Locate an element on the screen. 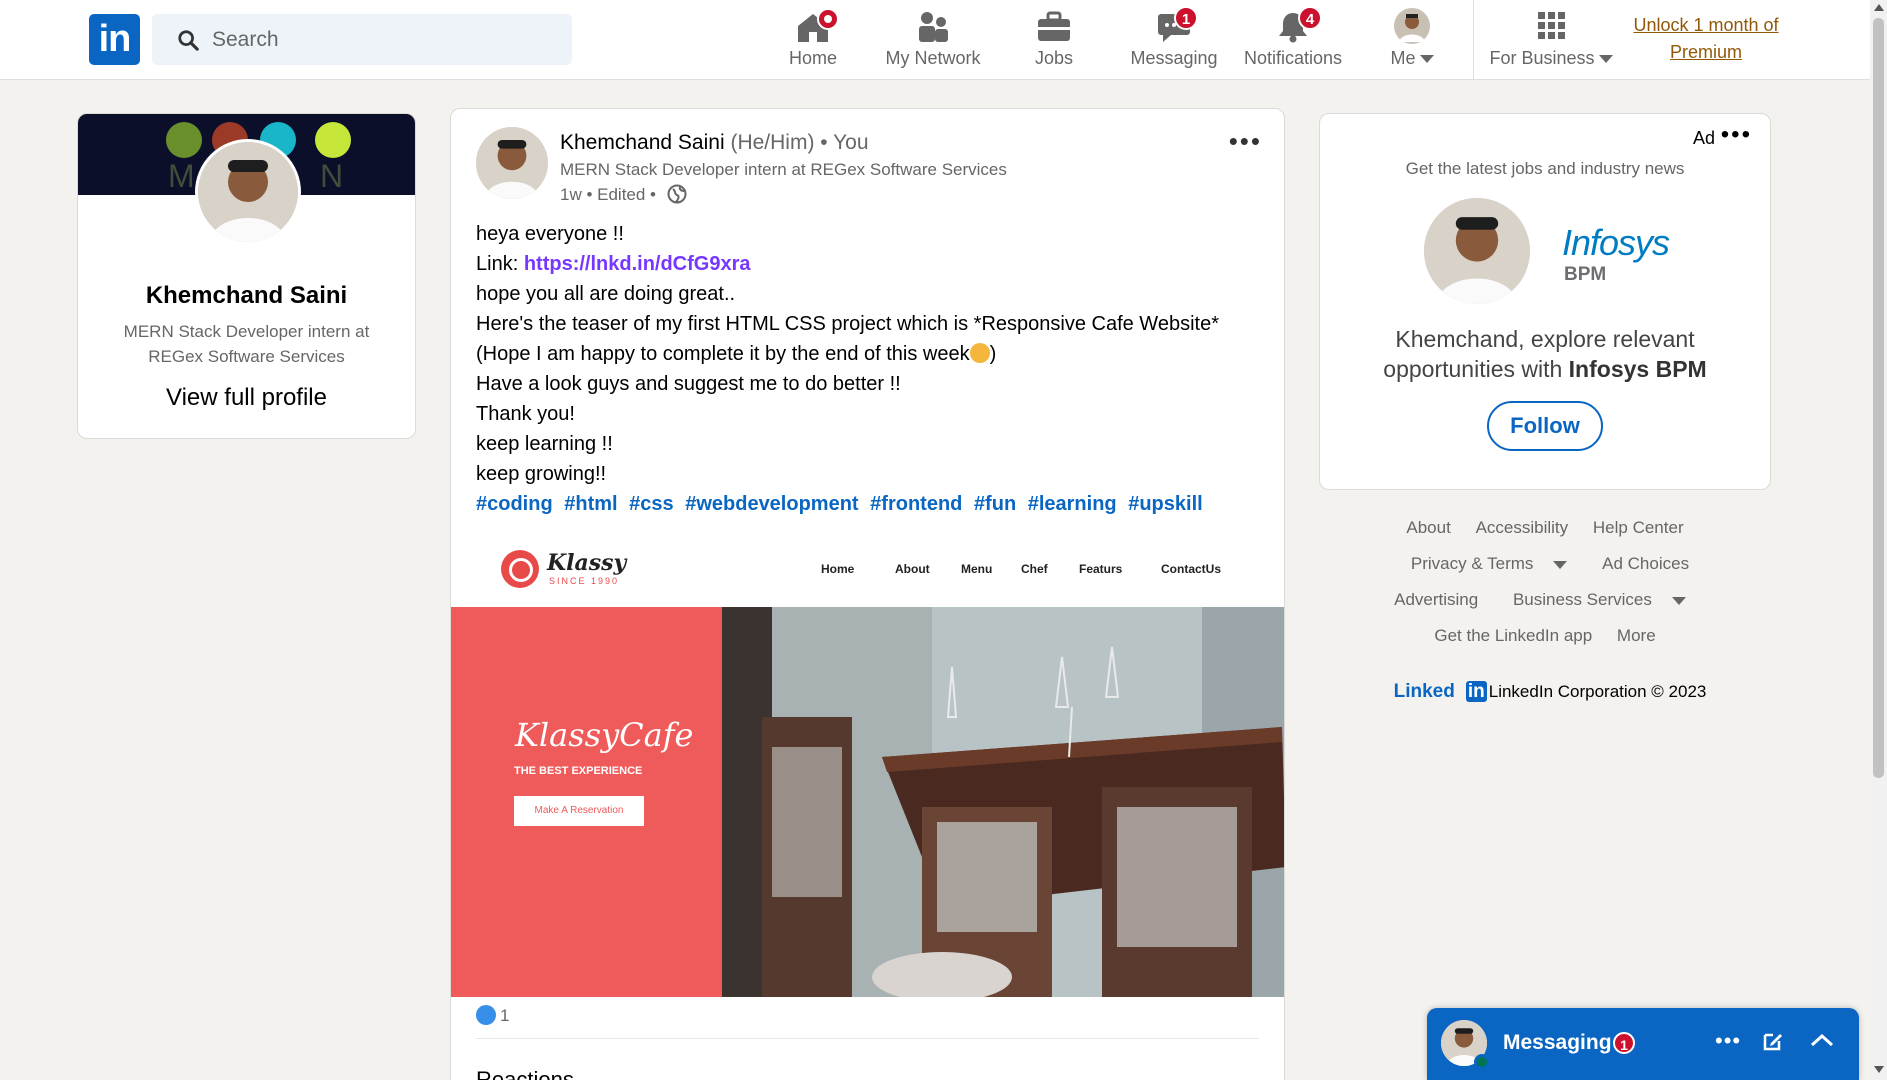 The height and width of the screenshot is (1080, 1887). profile-name: Khemchand Saini is located at coordinates (246, 296).